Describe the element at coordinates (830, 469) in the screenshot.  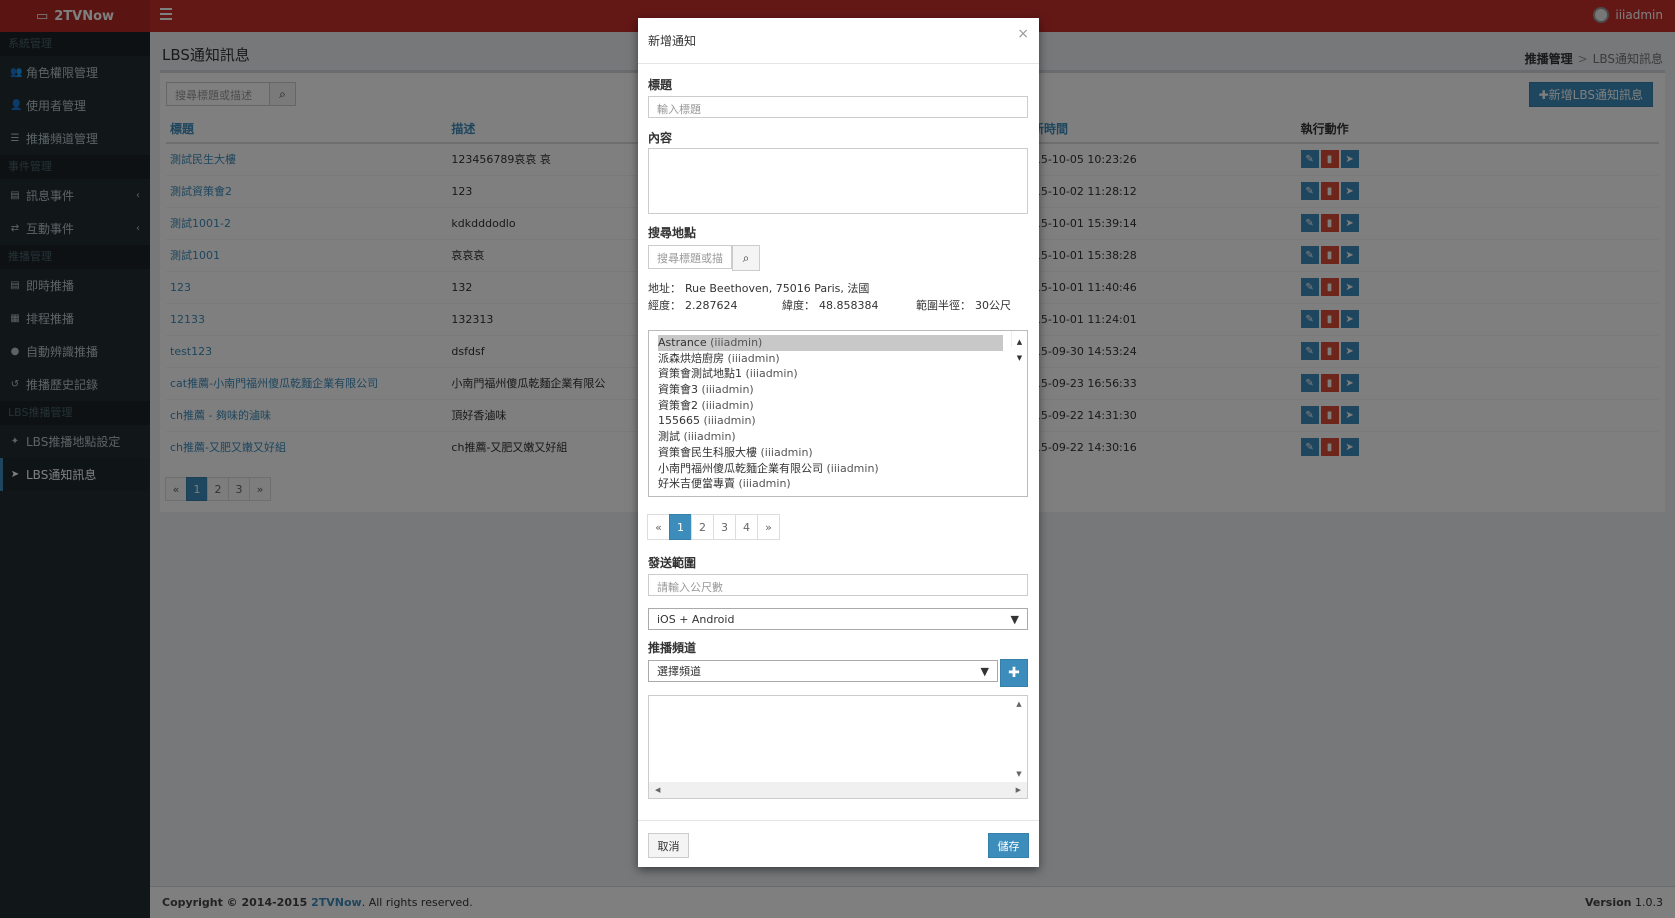
I see `list-item: 小南門福州傻瓜乾麵企業有限公司 (iiiadmin)` at that location.